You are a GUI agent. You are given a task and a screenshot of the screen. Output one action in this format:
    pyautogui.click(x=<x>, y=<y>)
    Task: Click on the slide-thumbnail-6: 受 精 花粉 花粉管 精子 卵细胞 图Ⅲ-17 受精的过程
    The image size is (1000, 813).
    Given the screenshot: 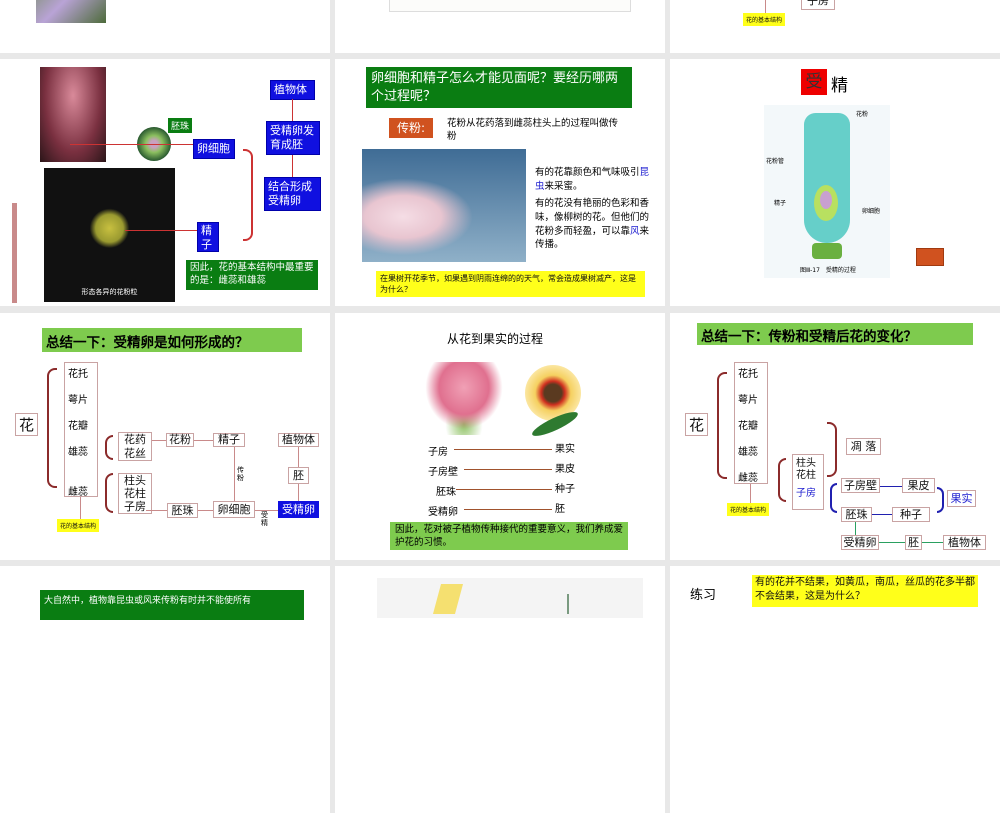 What is the action you would take?
    pyautogui.click(x=835, y=182)
    